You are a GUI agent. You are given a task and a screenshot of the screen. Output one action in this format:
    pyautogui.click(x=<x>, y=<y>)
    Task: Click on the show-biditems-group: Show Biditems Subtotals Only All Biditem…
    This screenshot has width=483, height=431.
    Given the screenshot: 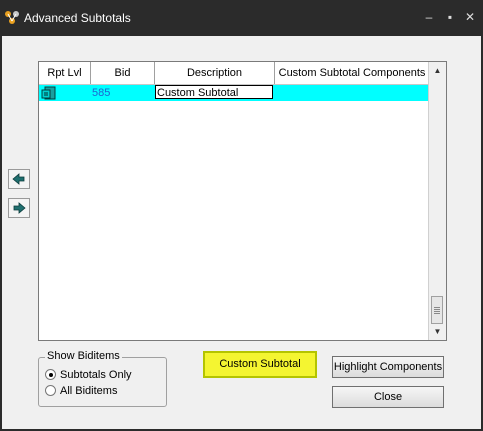 What is the action you would take?
    pyautogui.click(x=102, y=378)
    